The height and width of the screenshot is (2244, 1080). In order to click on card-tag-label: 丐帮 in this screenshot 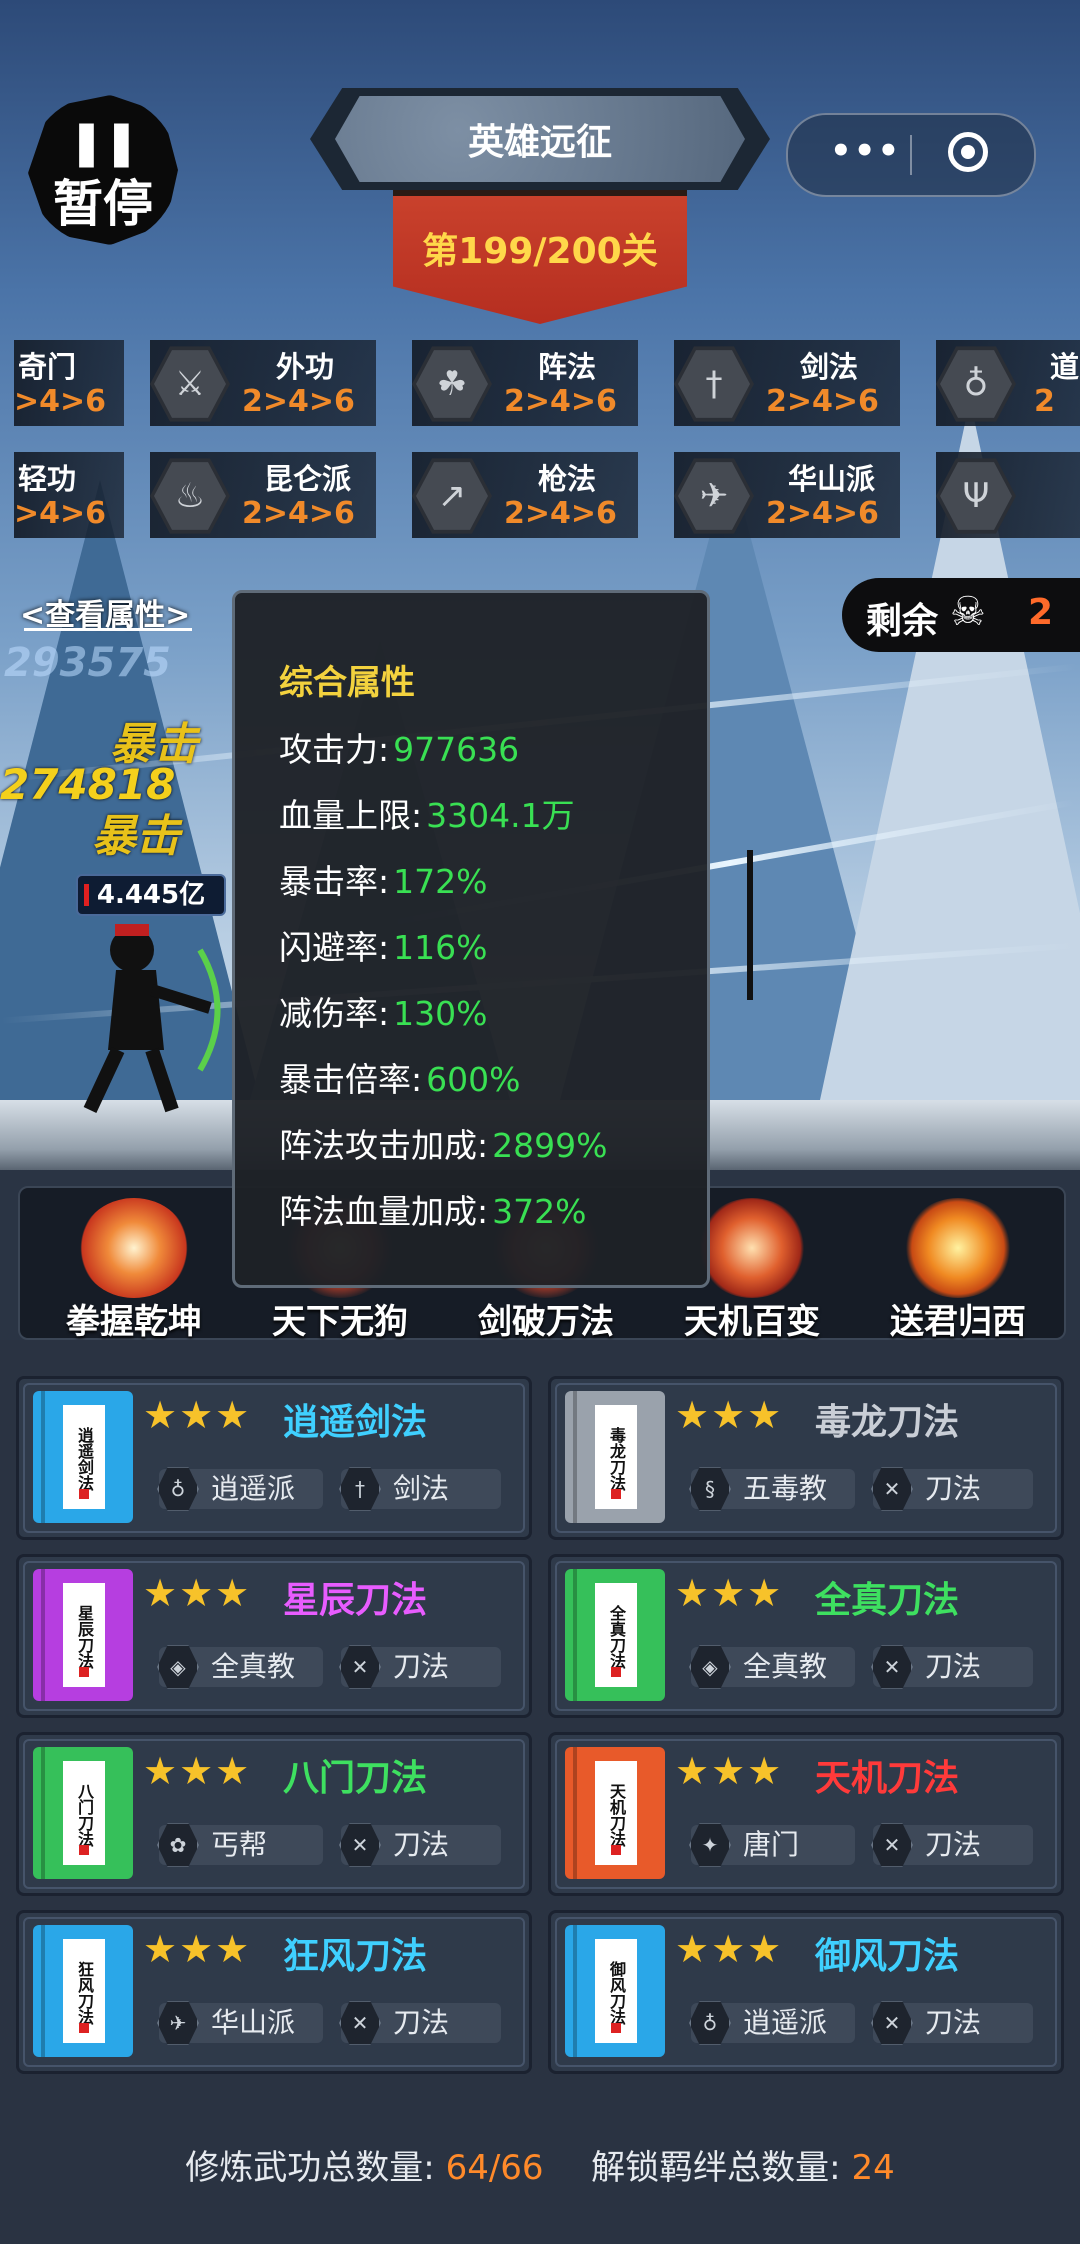, I will do `click(239, 1844)`.